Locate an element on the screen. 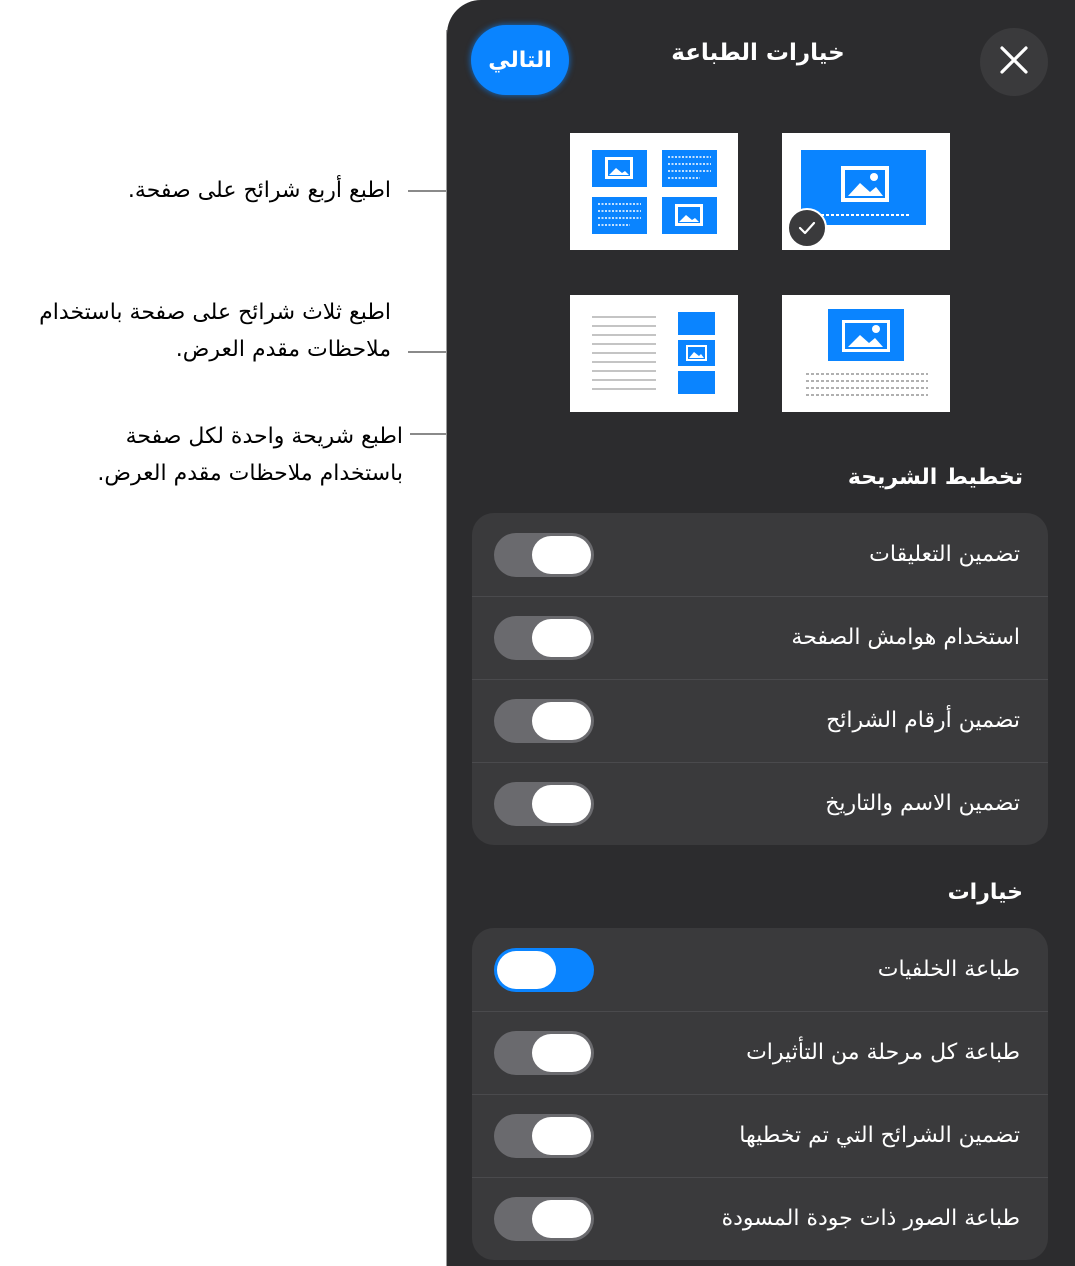  next-button: التالي is located at coordinates (520, 60).